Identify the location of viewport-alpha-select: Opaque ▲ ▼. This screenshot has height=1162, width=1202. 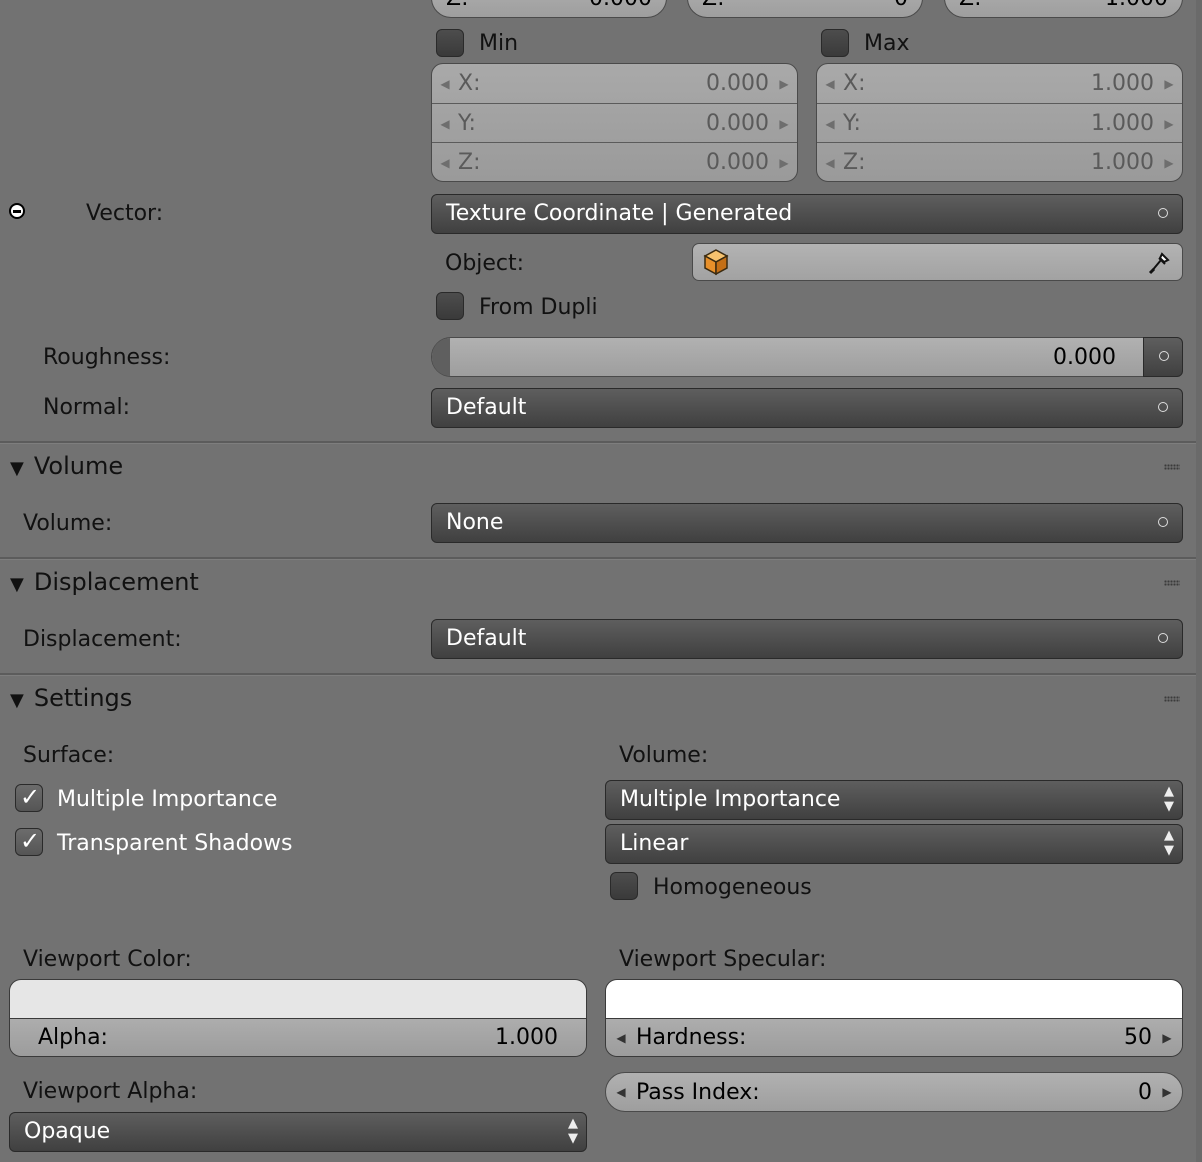
(298, 1132).